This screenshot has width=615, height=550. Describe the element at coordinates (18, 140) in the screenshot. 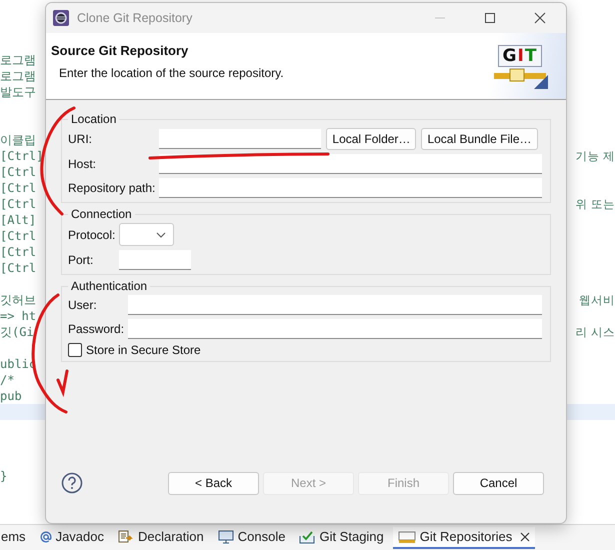

I see `code-text: 이클립` at that location.